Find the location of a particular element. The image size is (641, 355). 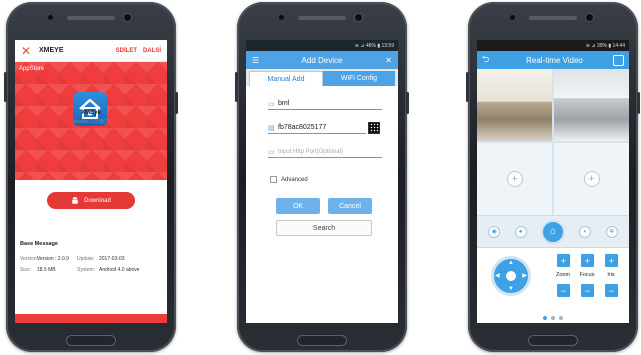

video-channel-4: + is located at coordinates (591, 179).